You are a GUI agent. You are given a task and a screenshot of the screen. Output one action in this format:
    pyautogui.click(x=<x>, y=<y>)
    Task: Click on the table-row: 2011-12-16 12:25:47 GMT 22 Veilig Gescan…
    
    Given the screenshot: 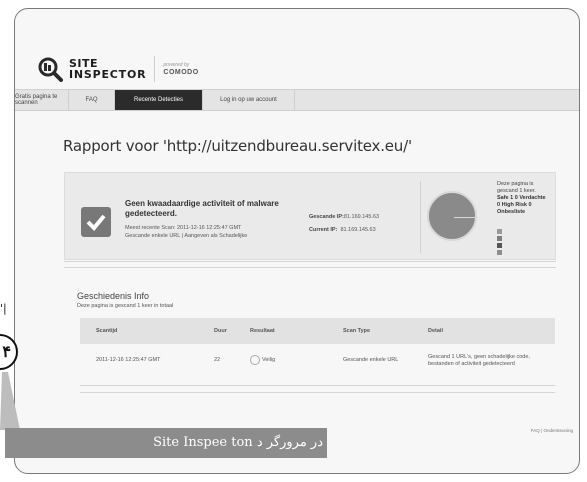 What is the action you would take?
    pyautogui.click(x=317, y=361)
    